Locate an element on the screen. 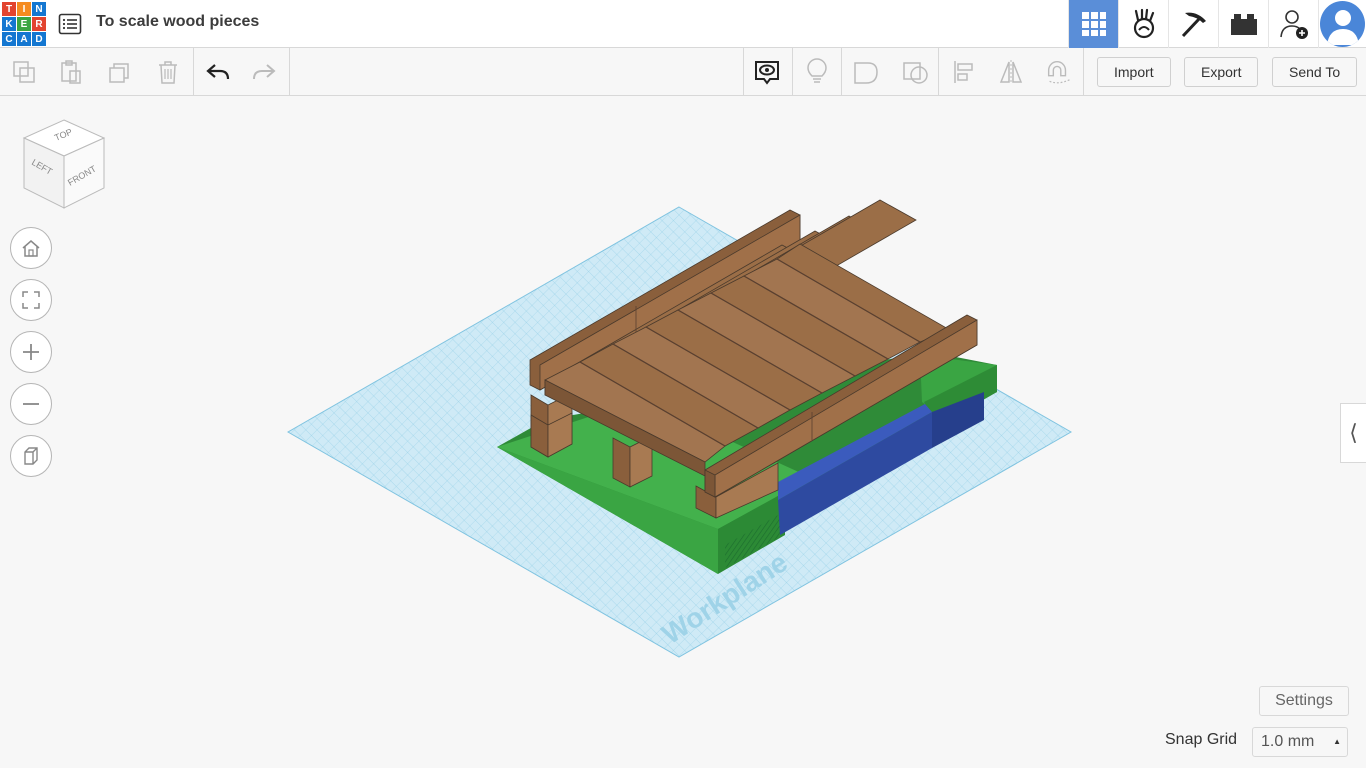 This screenshot has width=1366, height=768. redo-icon is located at coordinates (264, 72).